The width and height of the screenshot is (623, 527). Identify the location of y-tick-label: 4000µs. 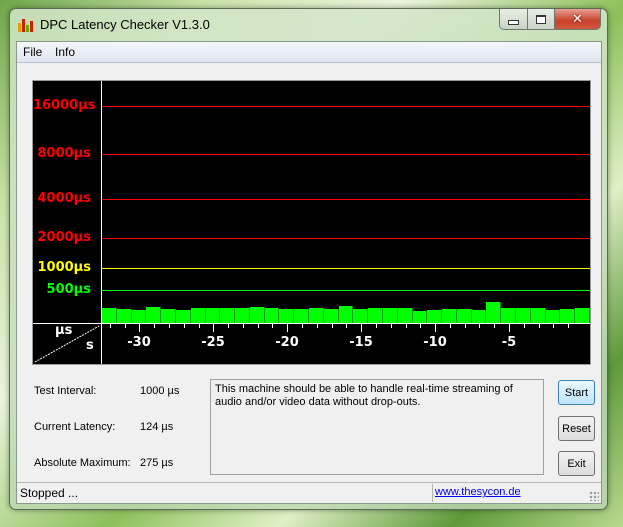
(64, 198).